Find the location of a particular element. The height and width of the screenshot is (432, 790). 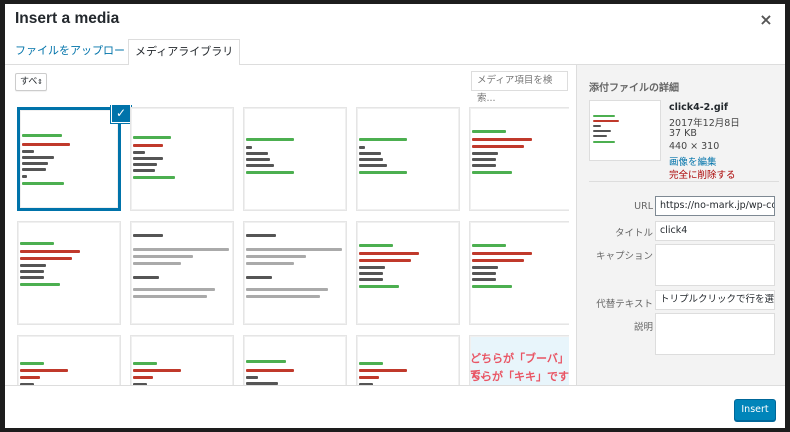

attachment-preview is located at coordinates (625, 130).